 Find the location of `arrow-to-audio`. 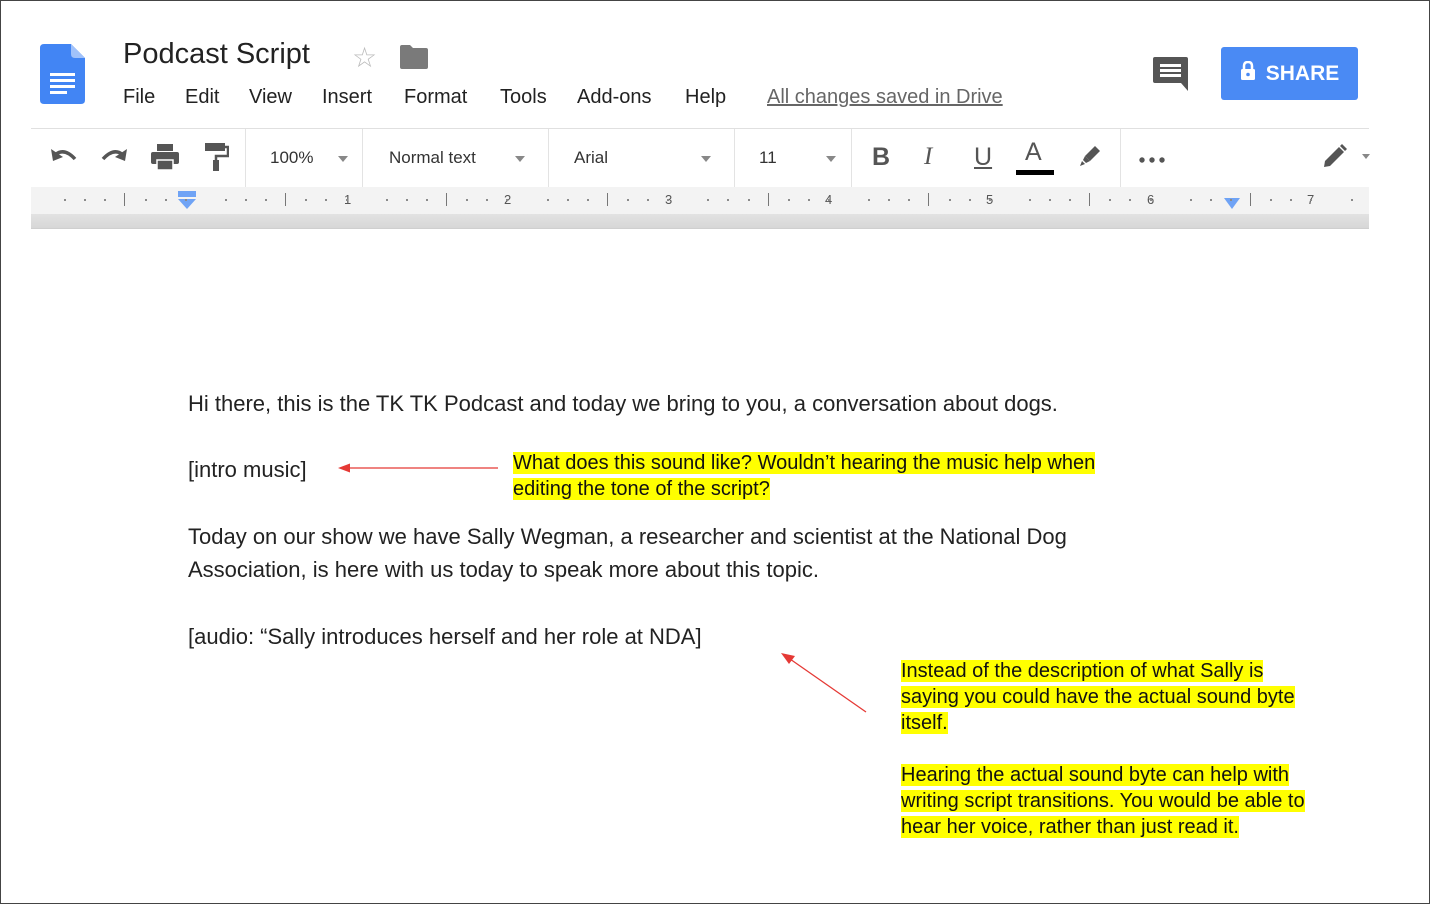

arrow-to-audio is located at coordinates (824, 683).